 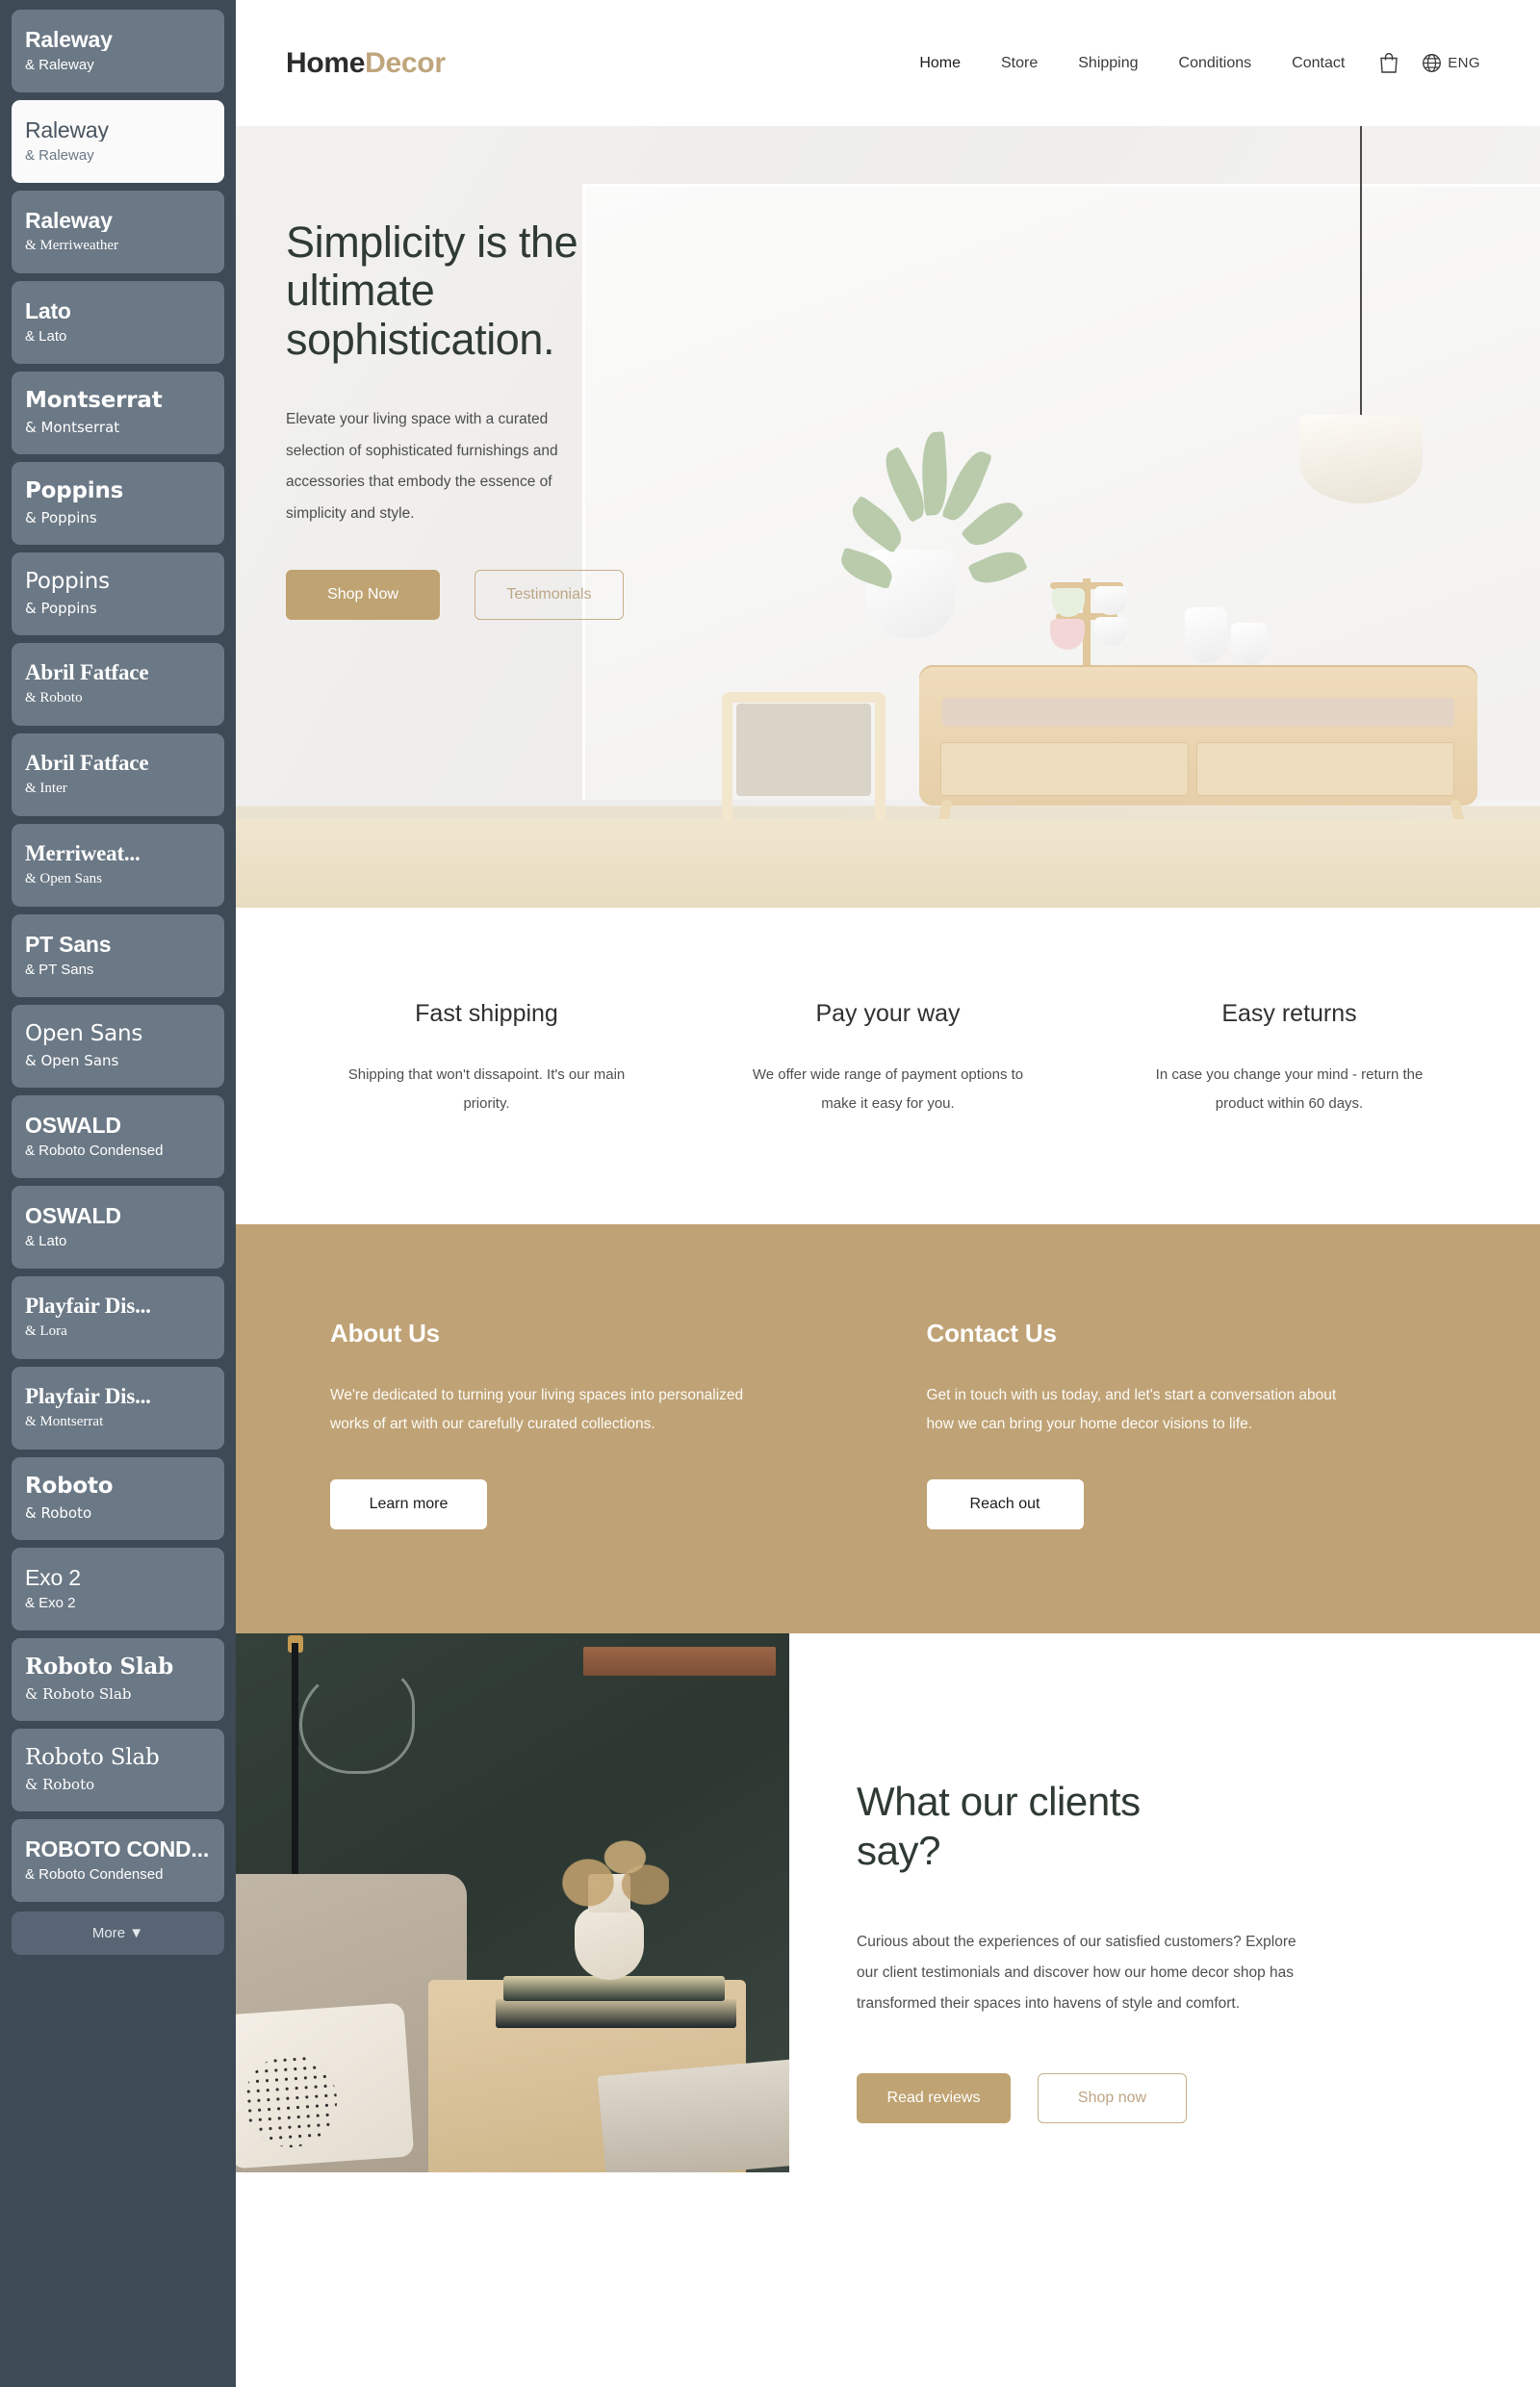 I want to click on font-pair-subtitle: & Lato, so click(x=46, y=1241).